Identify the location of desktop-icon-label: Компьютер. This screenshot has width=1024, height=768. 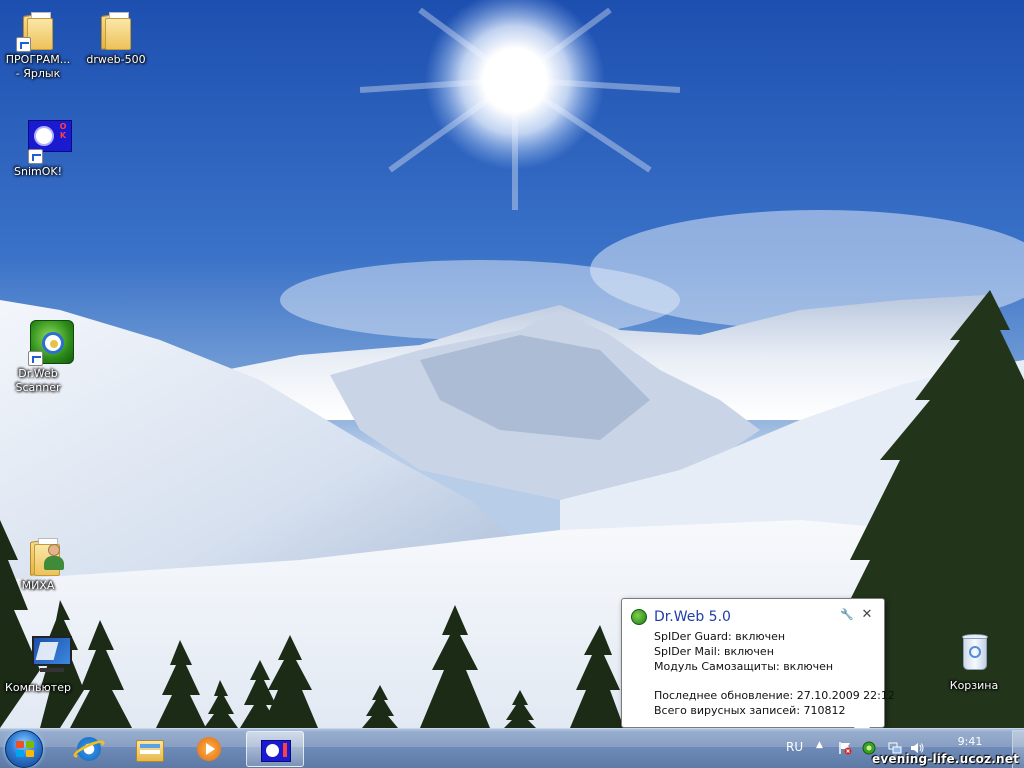
(38, 687).